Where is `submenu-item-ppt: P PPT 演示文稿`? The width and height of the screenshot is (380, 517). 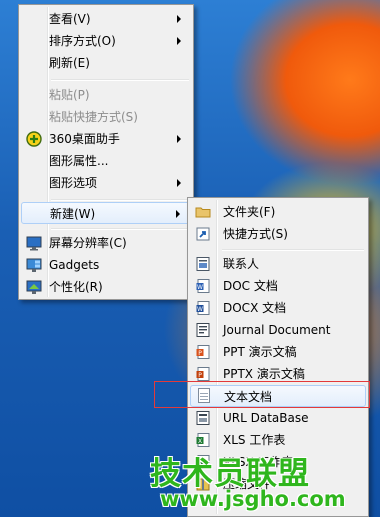 submenu-item-ppt: P PPT 演示文稿 is located at coordinates (278, 352).